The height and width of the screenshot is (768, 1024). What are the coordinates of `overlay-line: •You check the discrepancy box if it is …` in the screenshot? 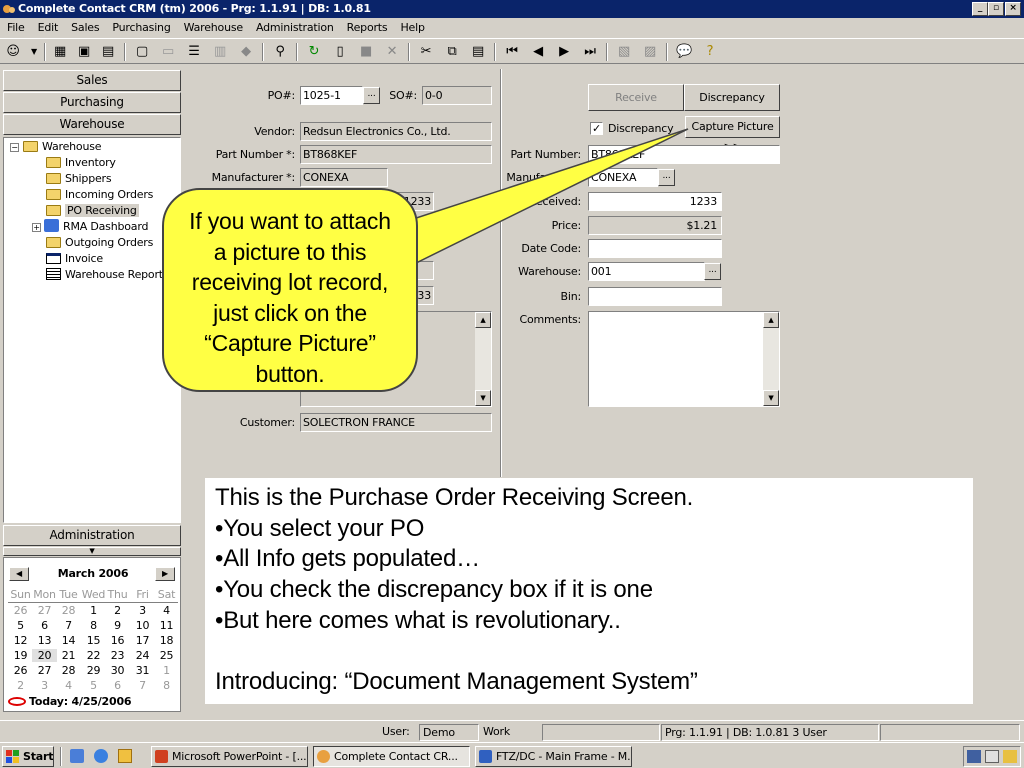 It's located at (434, 590).